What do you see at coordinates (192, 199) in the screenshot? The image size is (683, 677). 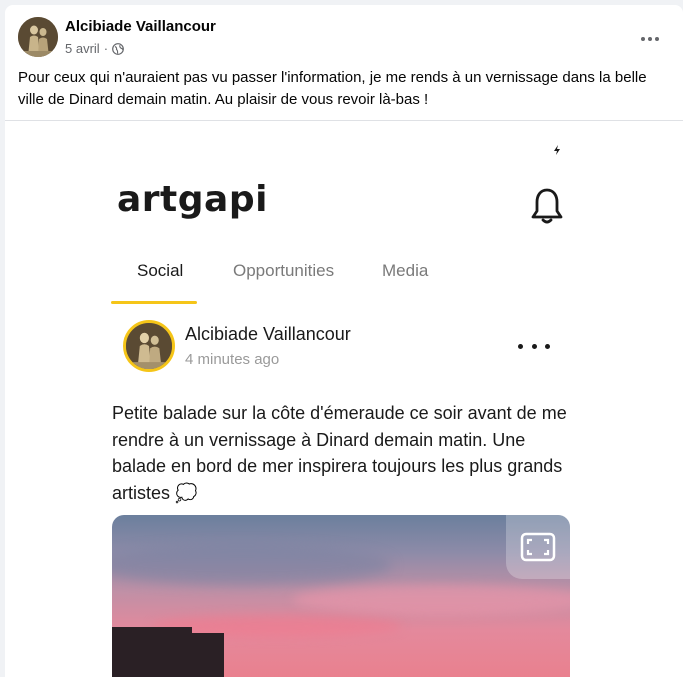 I see `app-logo: artgapi` at bounding box center [192, 199].